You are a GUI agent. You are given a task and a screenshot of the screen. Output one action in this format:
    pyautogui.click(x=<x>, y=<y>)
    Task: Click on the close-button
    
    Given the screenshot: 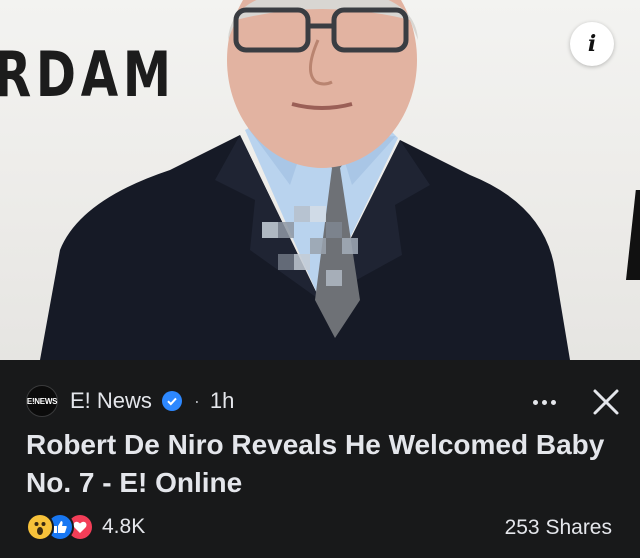 What is the action you would take?
    pyautogui.click(x=606, y=402)
    